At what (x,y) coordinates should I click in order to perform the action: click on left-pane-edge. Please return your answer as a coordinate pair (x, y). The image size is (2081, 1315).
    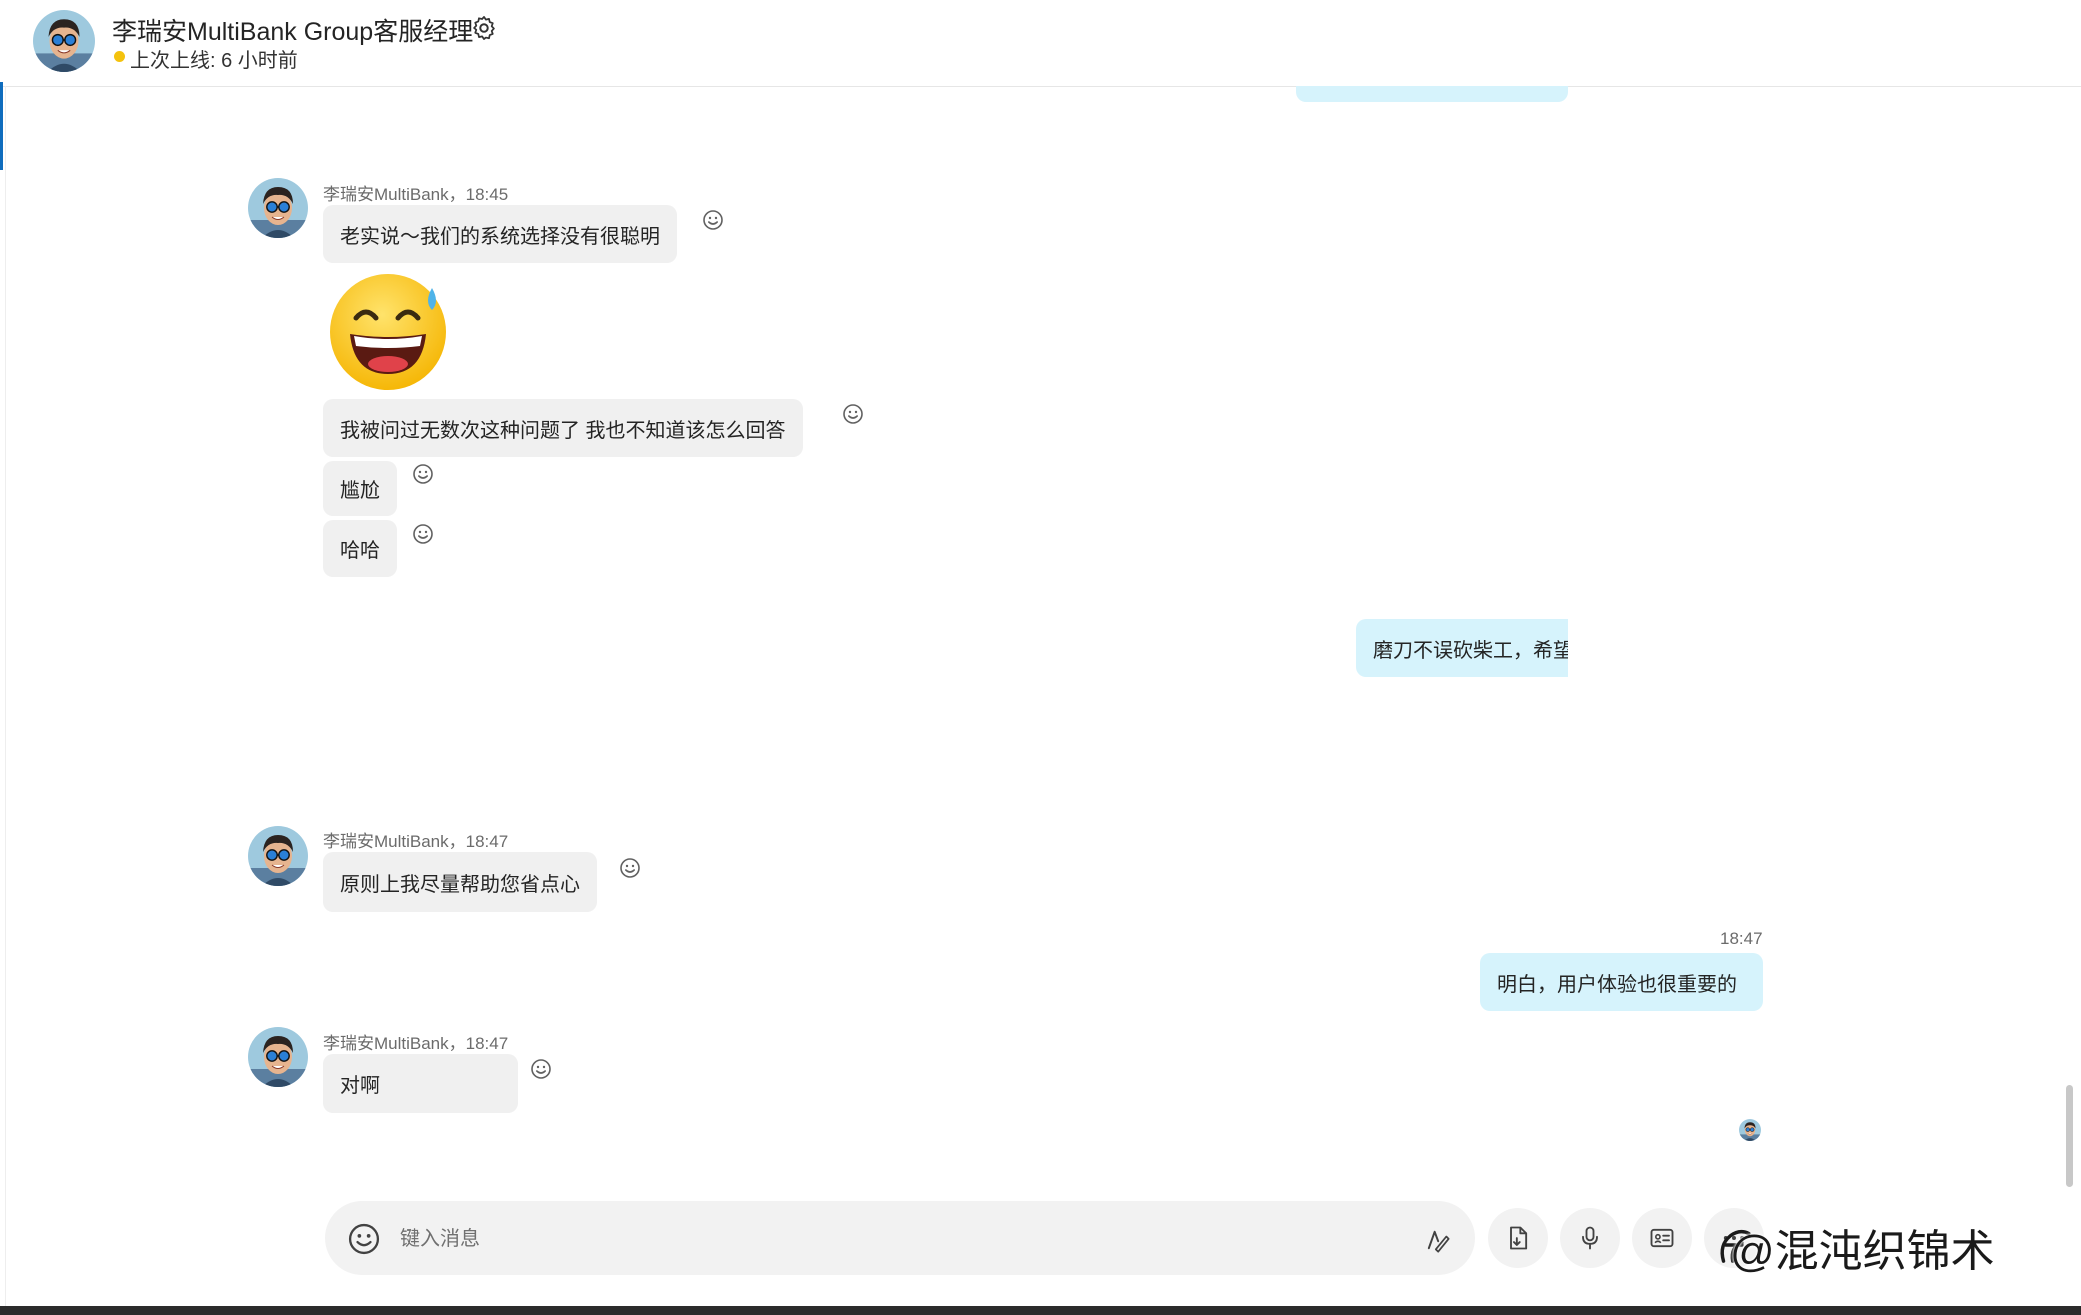
    Looking at the image, I should click on (3, 700).